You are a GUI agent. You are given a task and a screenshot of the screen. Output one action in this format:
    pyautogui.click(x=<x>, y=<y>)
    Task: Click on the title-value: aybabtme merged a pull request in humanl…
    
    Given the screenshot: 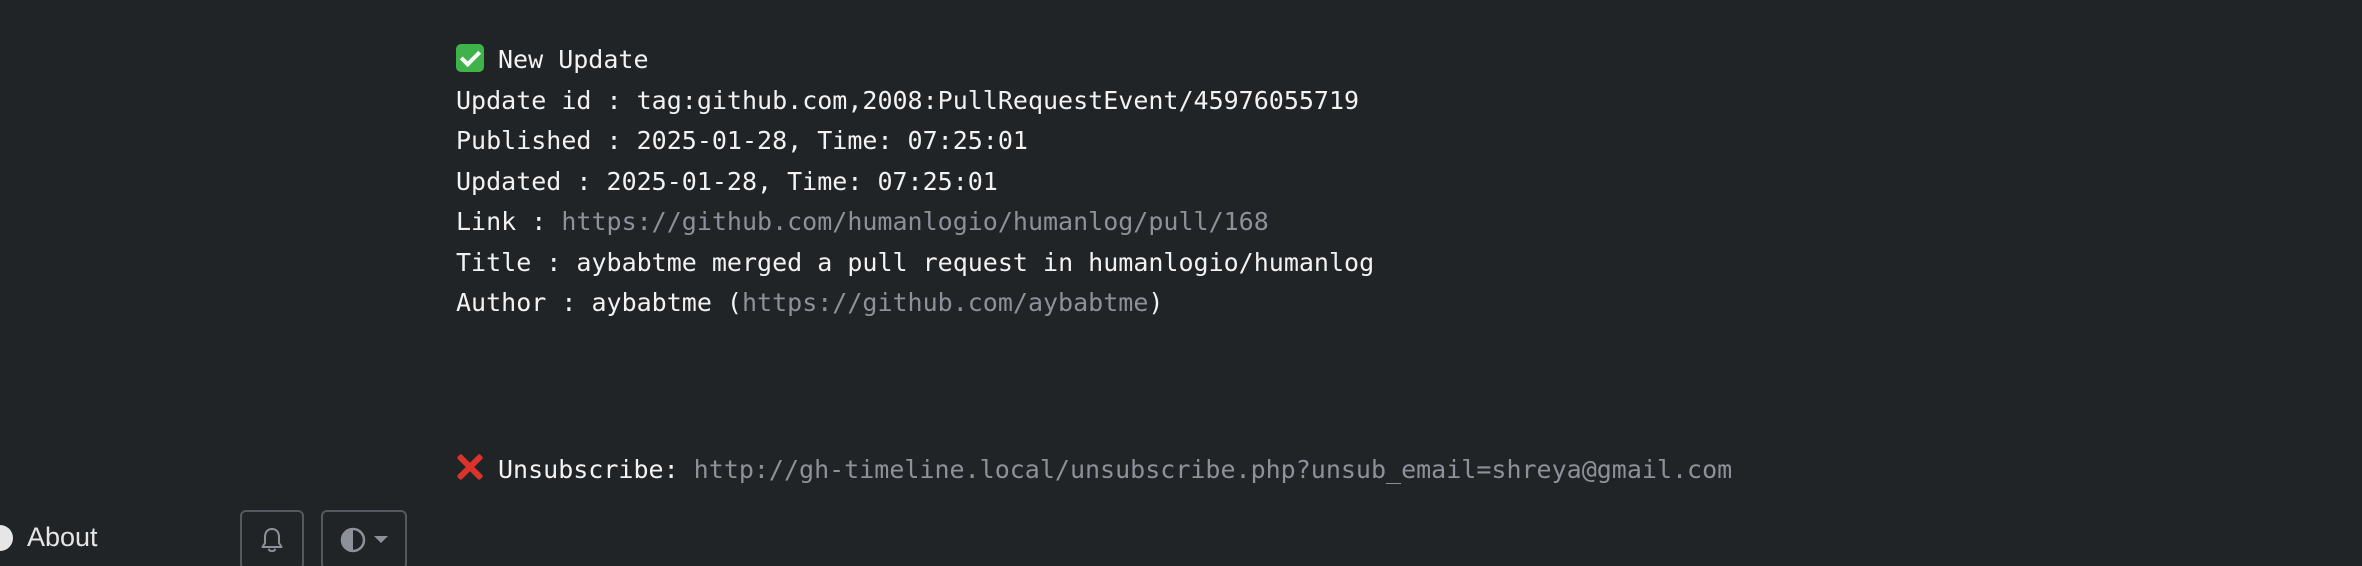 What is the action you would take?
    pyautogui.click(x=975, y=262)
    